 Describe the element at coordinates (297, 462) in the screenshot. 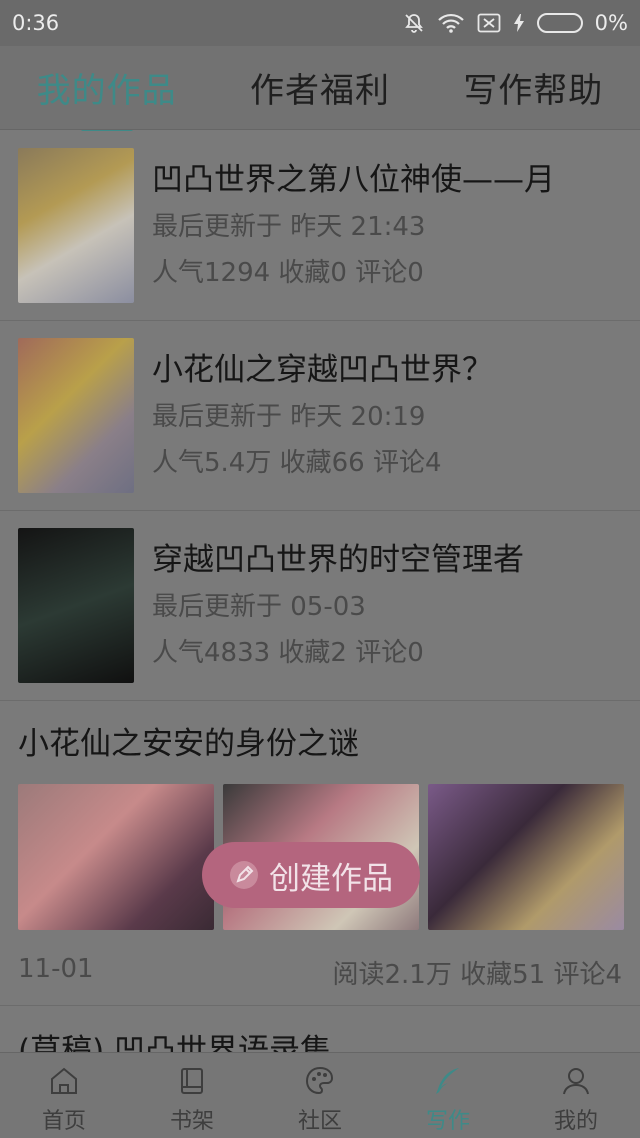

I see `work-stats: 人气5.4万 收藏66 评论4` at that location.